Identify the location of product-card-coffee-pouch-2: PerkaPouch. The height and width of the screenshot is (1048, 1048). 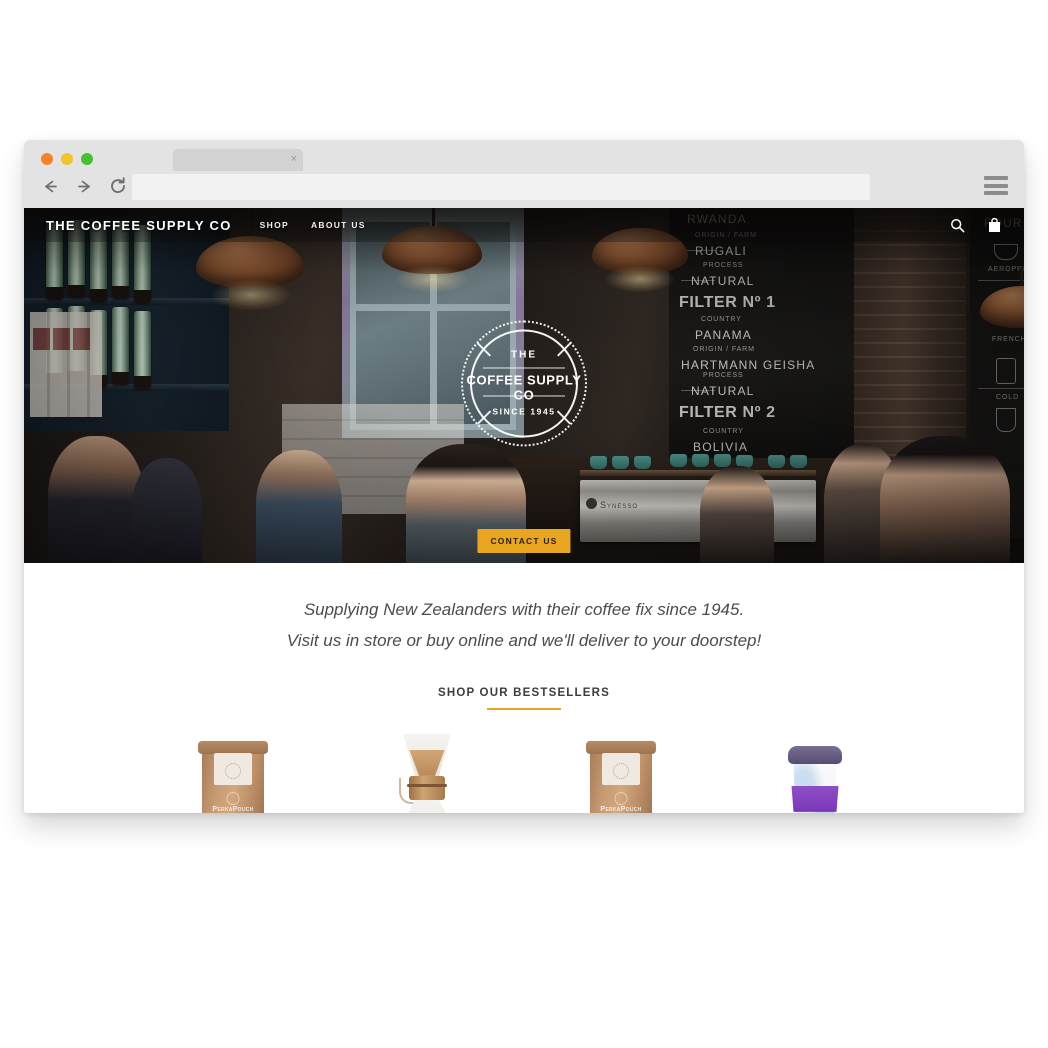
(621, 772).